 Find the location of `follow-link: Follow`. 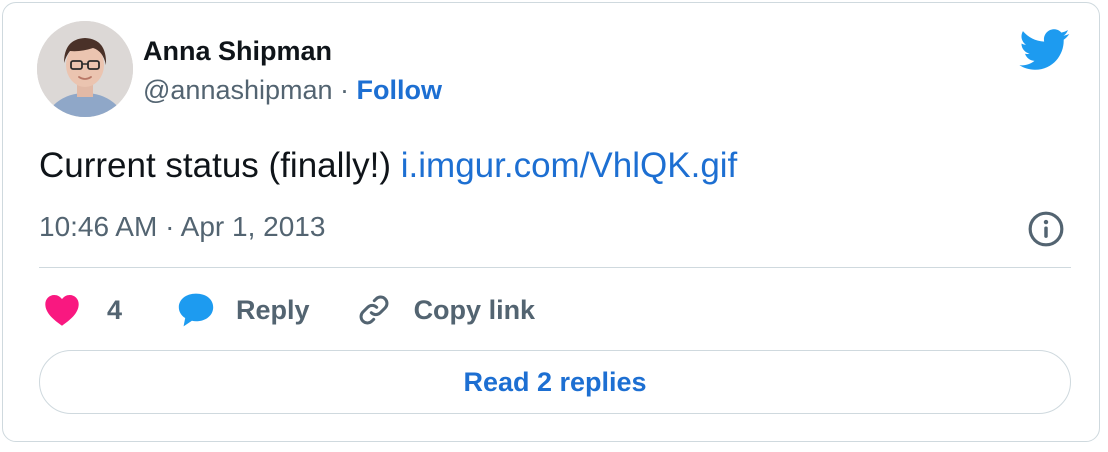

follow-link: Follow is located at coordinates (399, 90).